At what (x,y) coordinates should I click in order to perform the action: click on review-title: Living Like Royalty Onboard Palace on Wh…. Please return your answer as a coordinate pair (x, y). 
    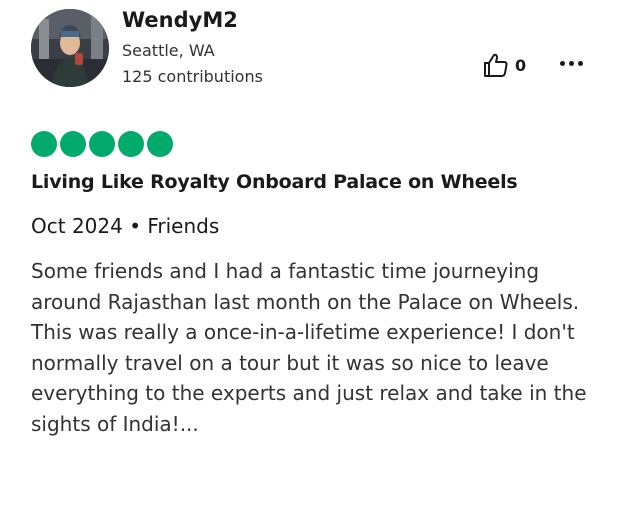
    Looking at the image, I should click on (274, 182).